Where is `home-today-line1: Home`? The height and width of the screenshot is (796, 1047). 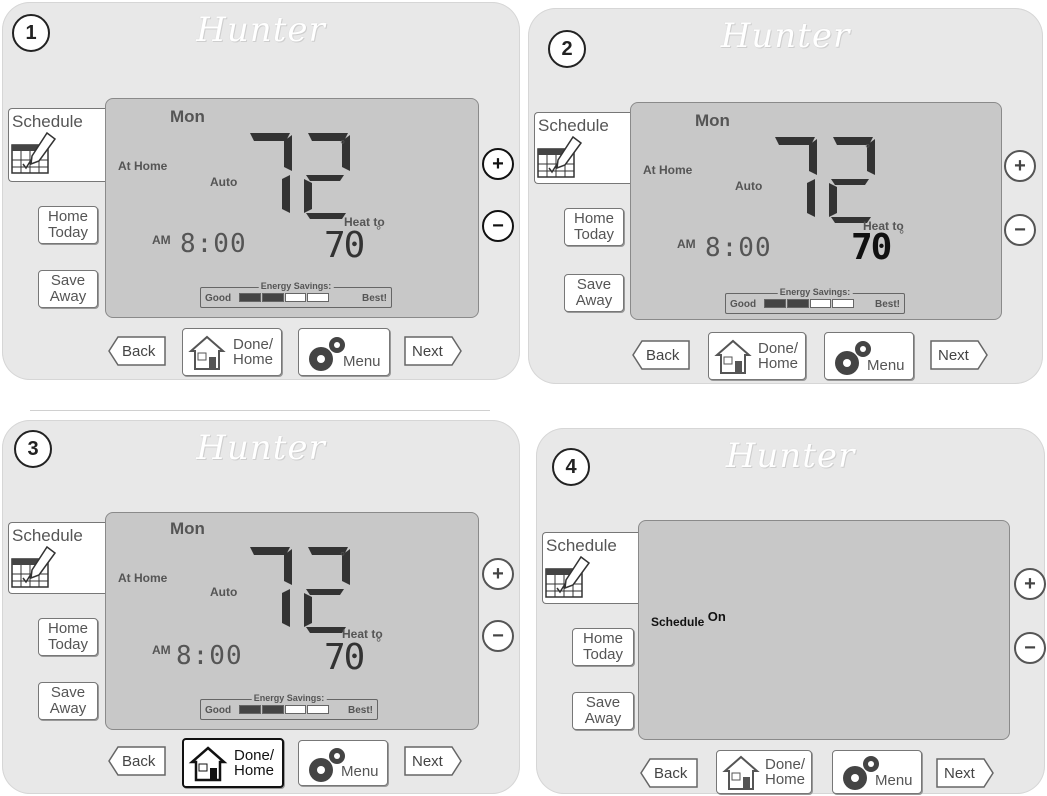
home-today-line1: Home is located at coordinates (67, 216).